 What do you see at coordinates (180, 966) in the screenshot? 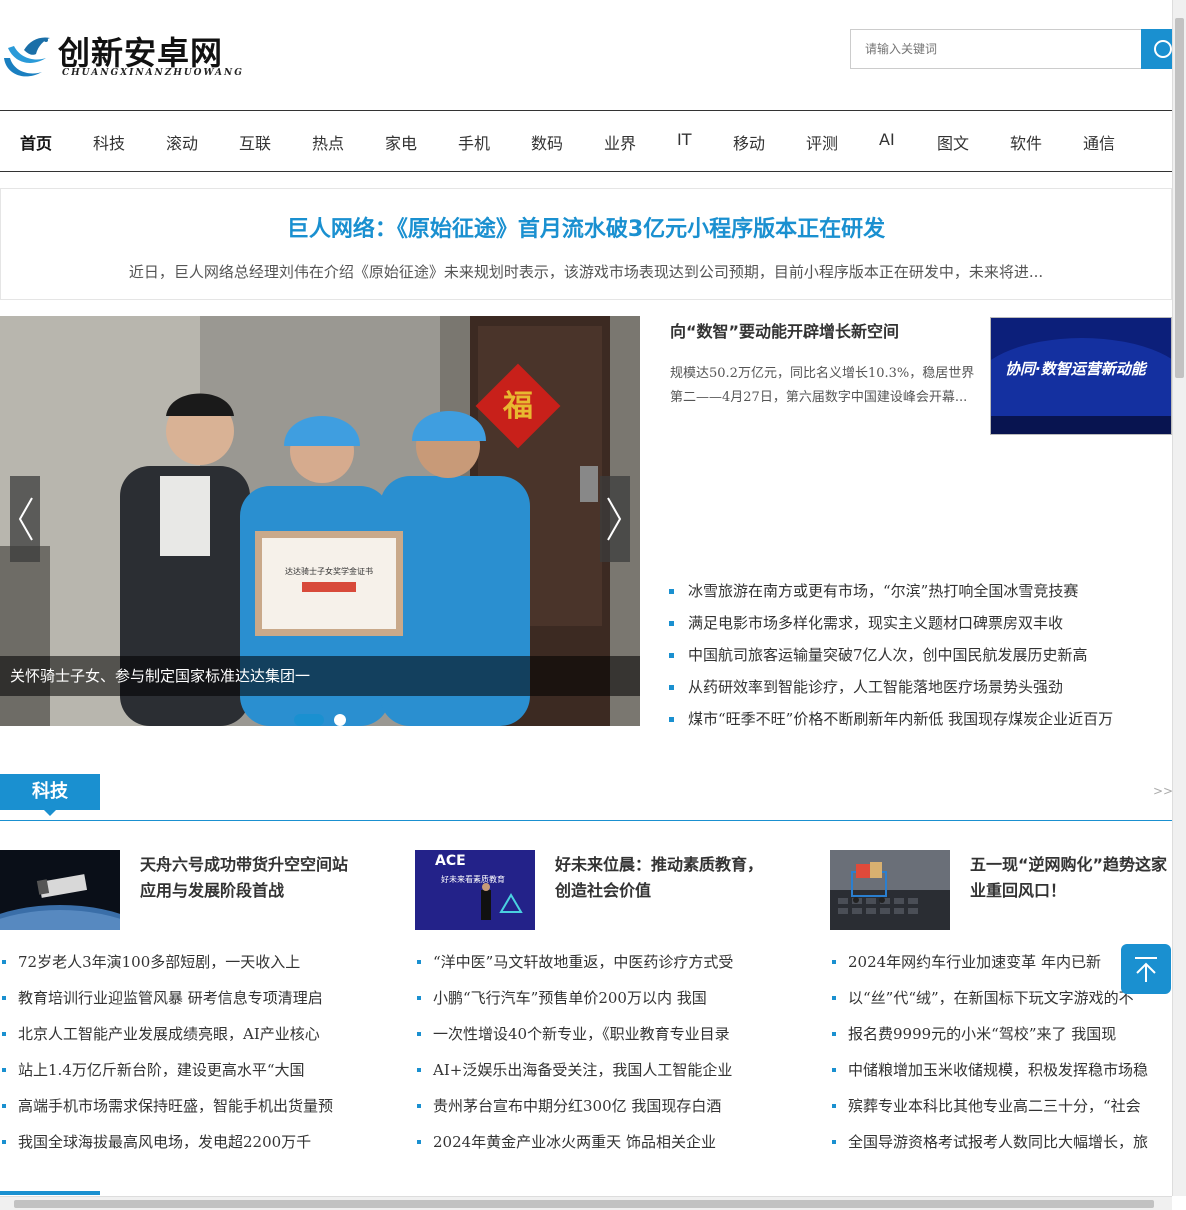
I see `list-item: 72岁老人3年演100多部短剧，一天收入上` at bounding box center [180, 966].